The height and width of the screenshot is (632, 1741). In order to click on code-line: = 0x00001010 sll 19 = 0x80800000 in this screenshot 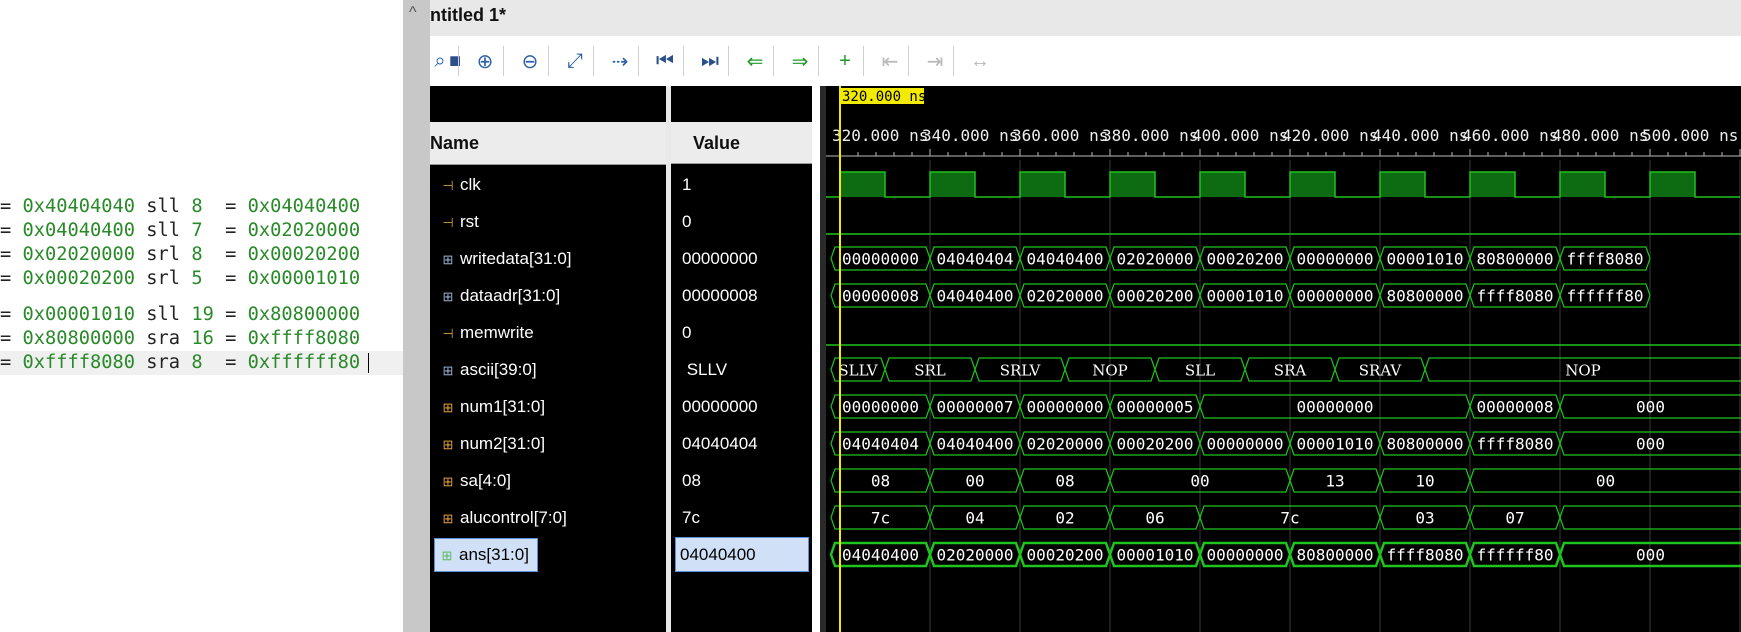, I will do `click(180, 315)`.